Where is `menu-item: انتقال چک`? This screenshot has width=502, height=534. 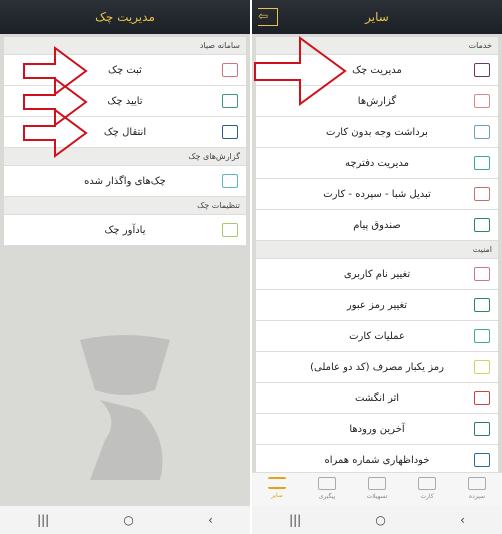
menu-item: انتقال چک is located at coordinates (125, 132).